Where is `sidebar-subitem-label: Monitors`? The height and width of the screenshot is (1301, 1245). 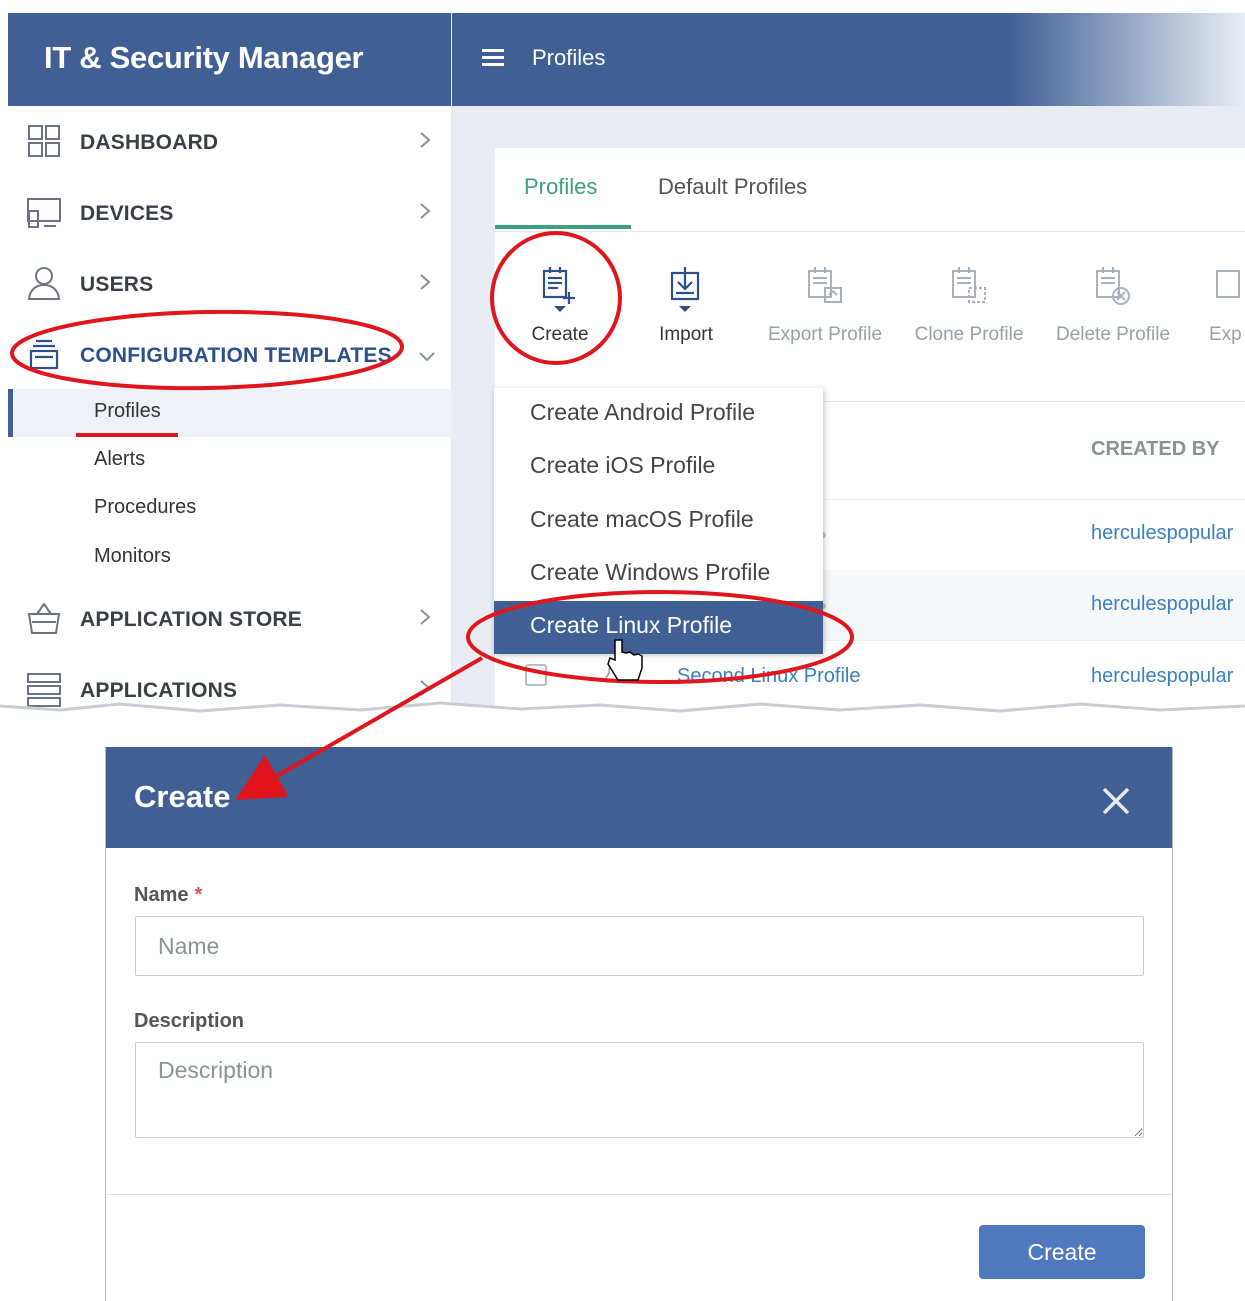 sidebar-subitem-label: Monitors is located at coordinates (132, 556).